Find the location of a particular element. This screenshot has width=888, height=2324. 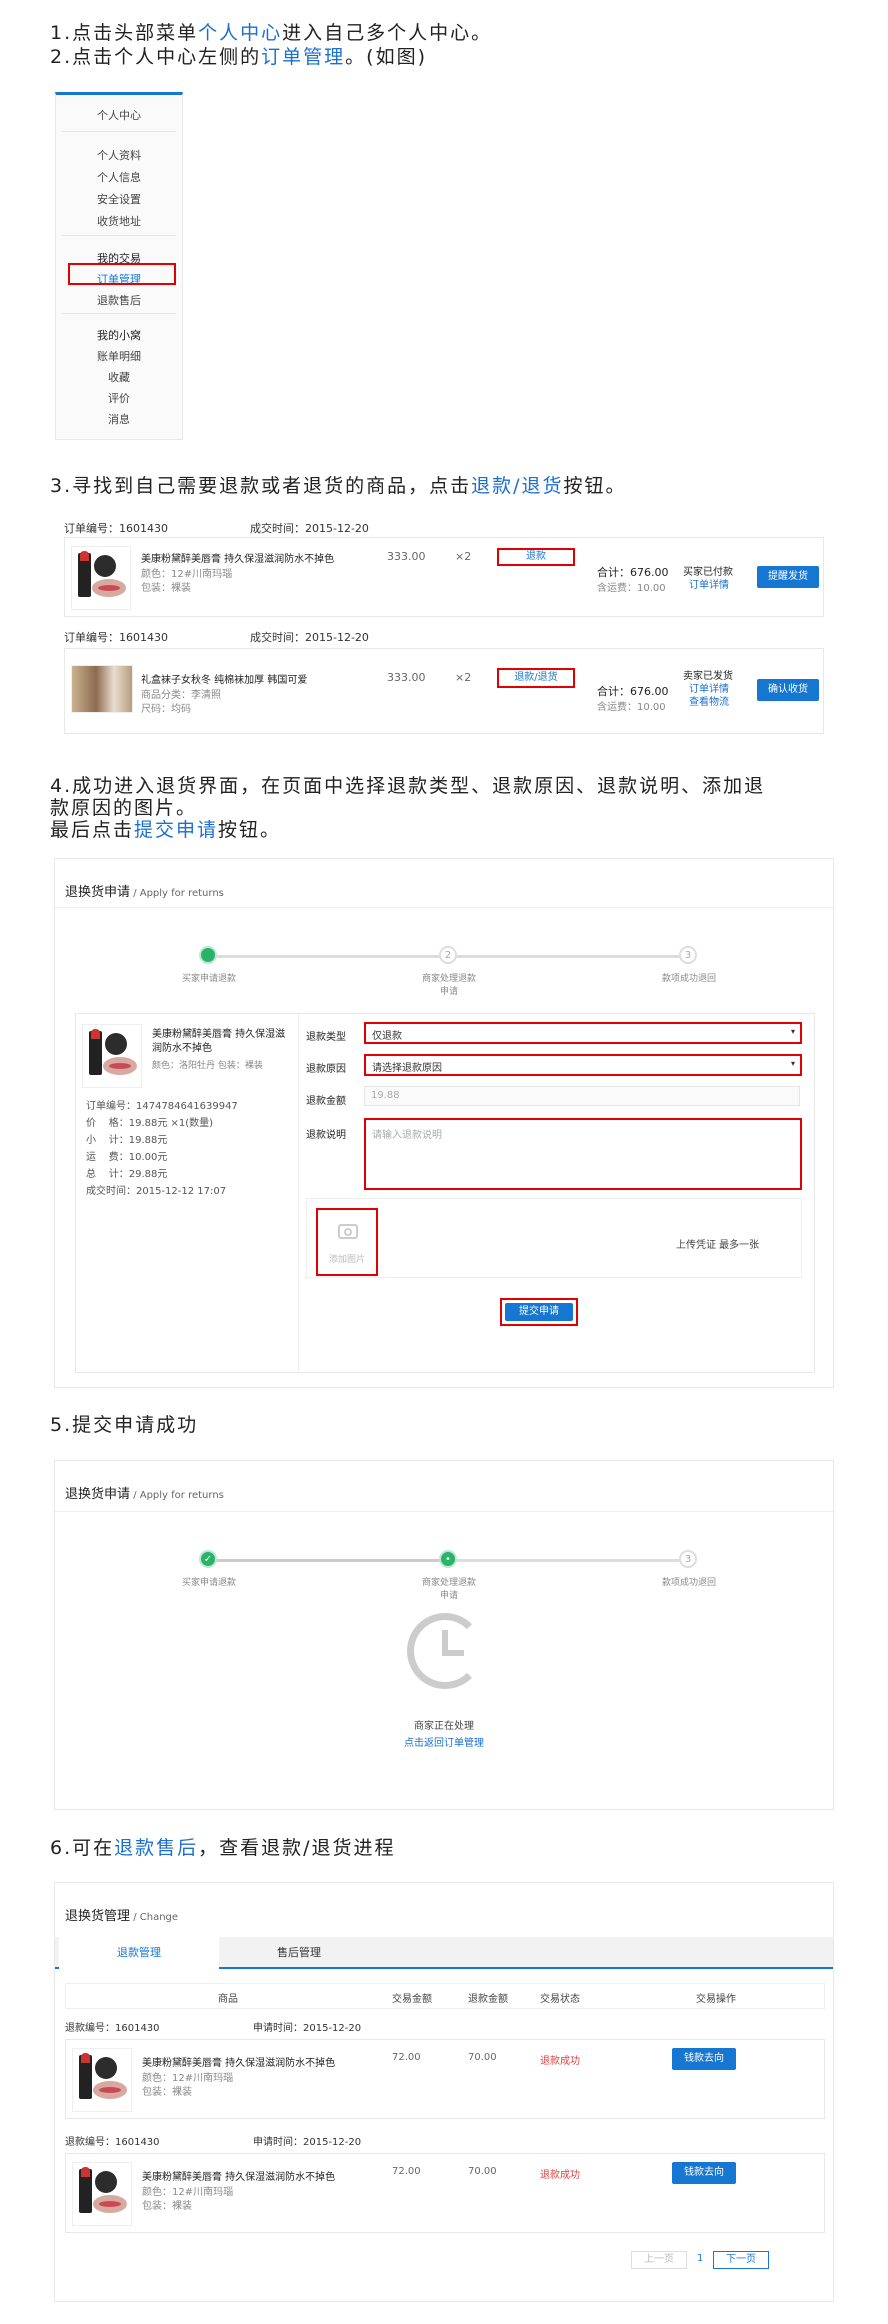

success-title: 退换货申请 / Apply for returns is located at coordinates (144, 1494).